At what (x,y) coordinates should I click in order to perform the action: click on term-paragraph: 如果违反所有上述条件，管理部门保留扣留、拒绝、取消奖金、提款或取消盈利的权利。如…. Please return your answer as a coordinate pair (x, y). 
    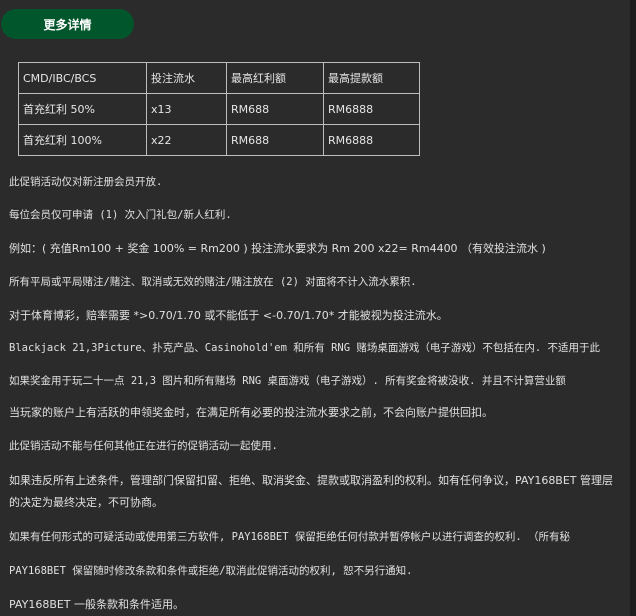
    Looking at the image, I should click on (311, 491).